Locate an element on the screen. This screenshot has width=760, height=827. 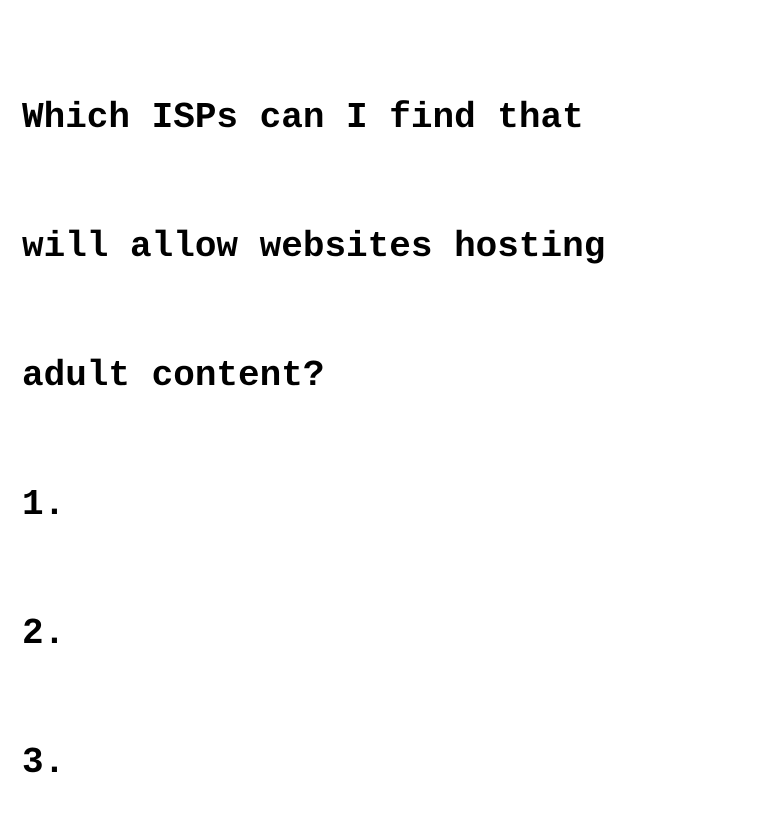
list-item-2-marker: 2. is located at coordinates (44, 633).